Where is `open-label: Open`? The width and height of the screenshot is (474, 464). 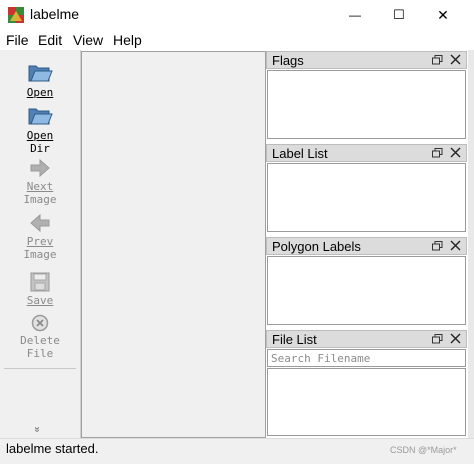 open-label: Open is located at coordinates (40, 92).